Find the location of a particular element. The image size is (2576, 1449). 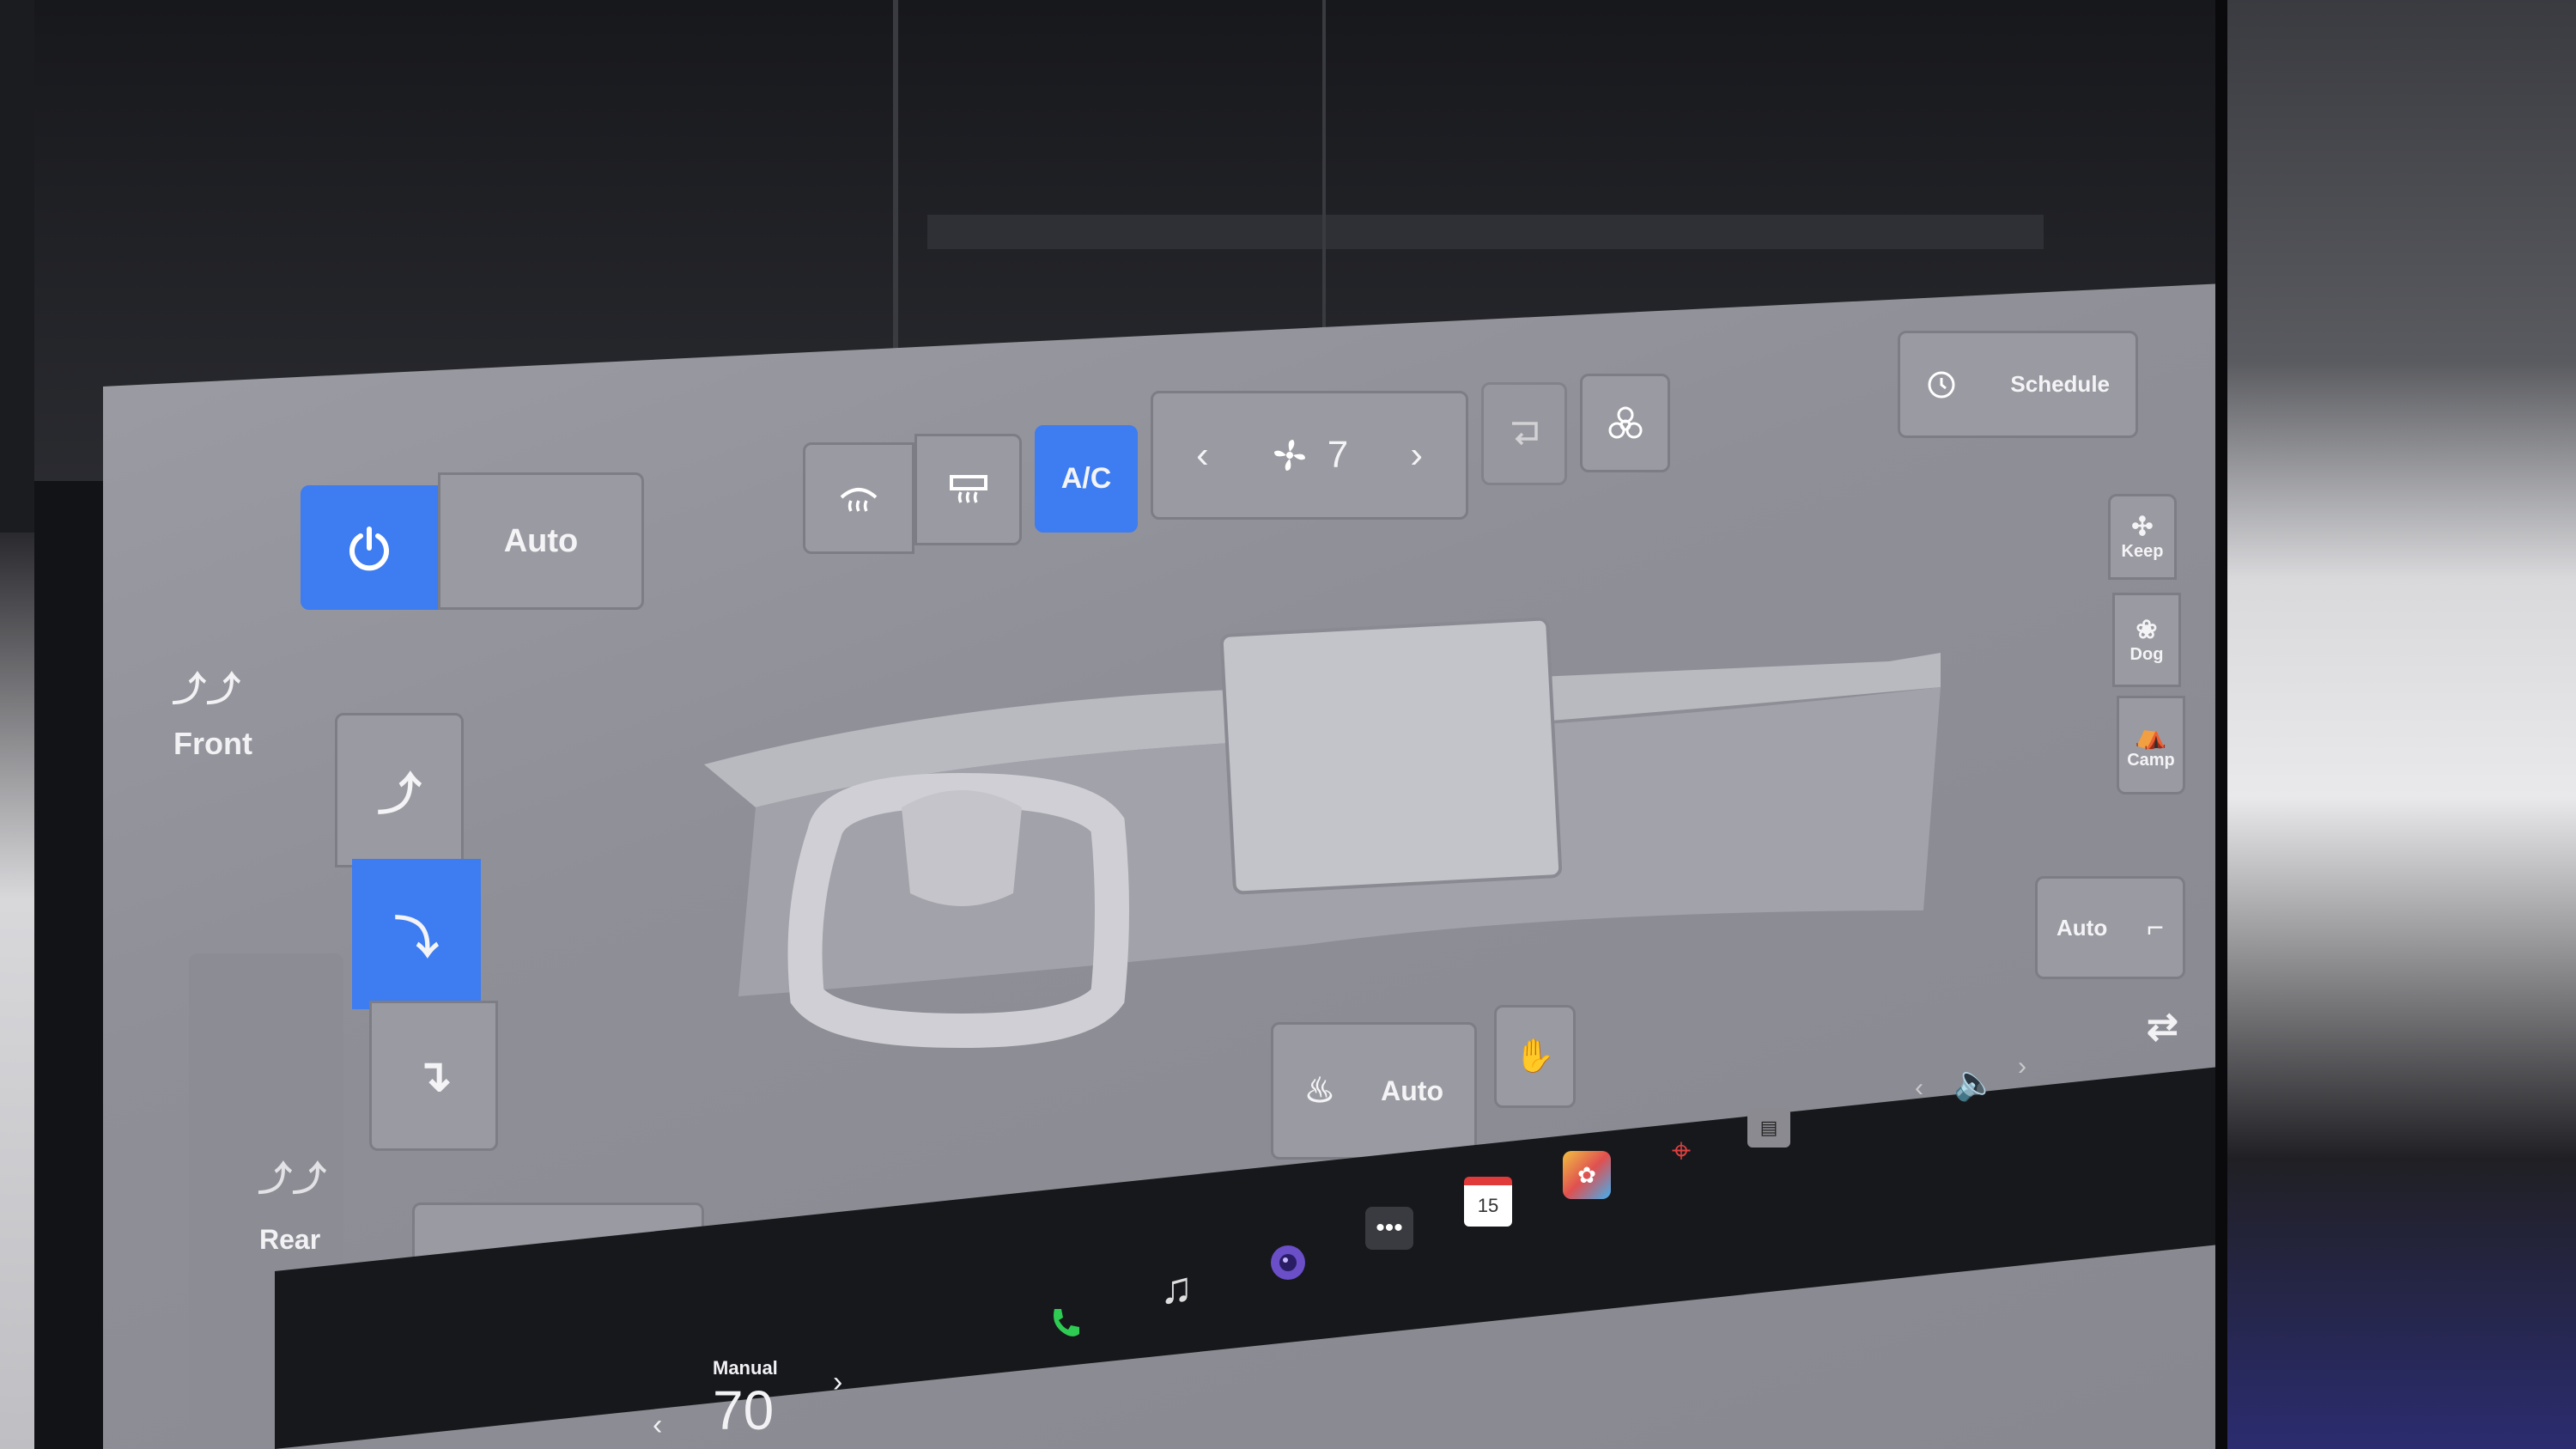

recirculate-button is located at coordinates (1524, 433).